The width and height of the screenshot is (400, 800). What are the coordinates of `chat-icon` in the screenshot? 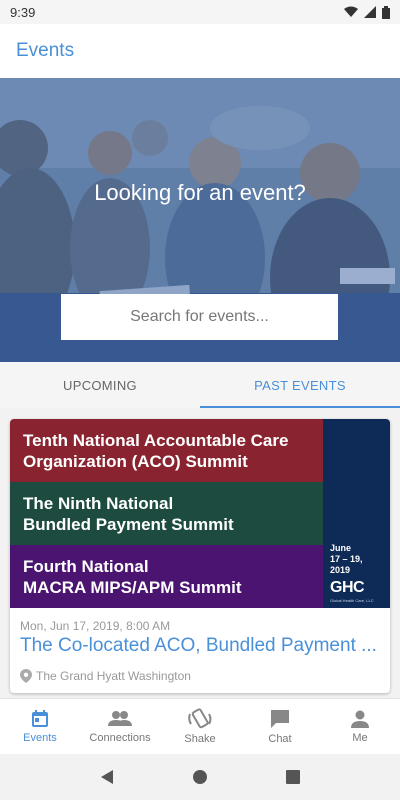 It's located at (280, 719).